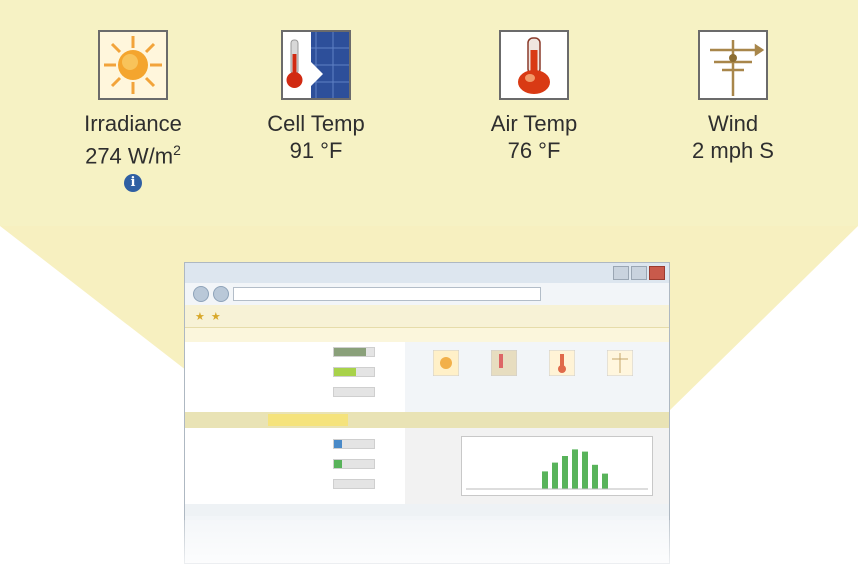 This screenshot has width=858, height=581. I want to click on irradiance-tile: Irradiance 274 W/m2 i, so click(133, 111).